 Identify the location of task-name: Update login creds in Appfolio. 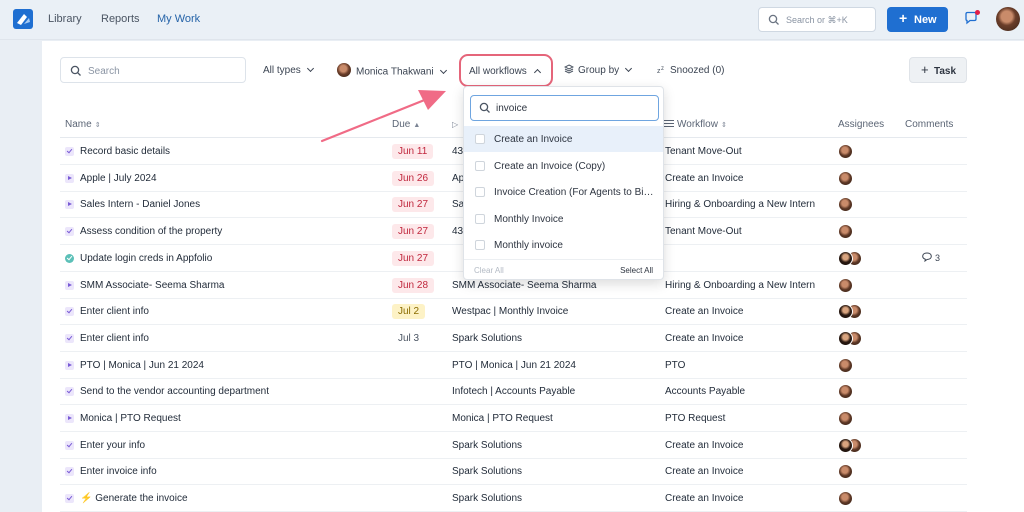
(146, 258).